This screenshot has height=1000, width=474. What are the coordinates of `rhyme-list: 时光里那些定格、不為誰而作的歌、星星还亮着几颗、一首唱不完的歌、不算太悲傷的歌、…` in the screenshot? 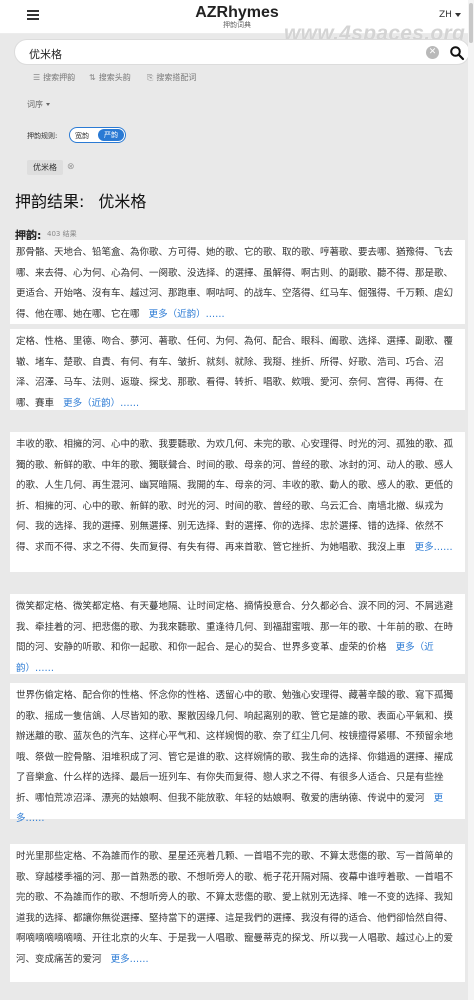 It's located at (237, 908).